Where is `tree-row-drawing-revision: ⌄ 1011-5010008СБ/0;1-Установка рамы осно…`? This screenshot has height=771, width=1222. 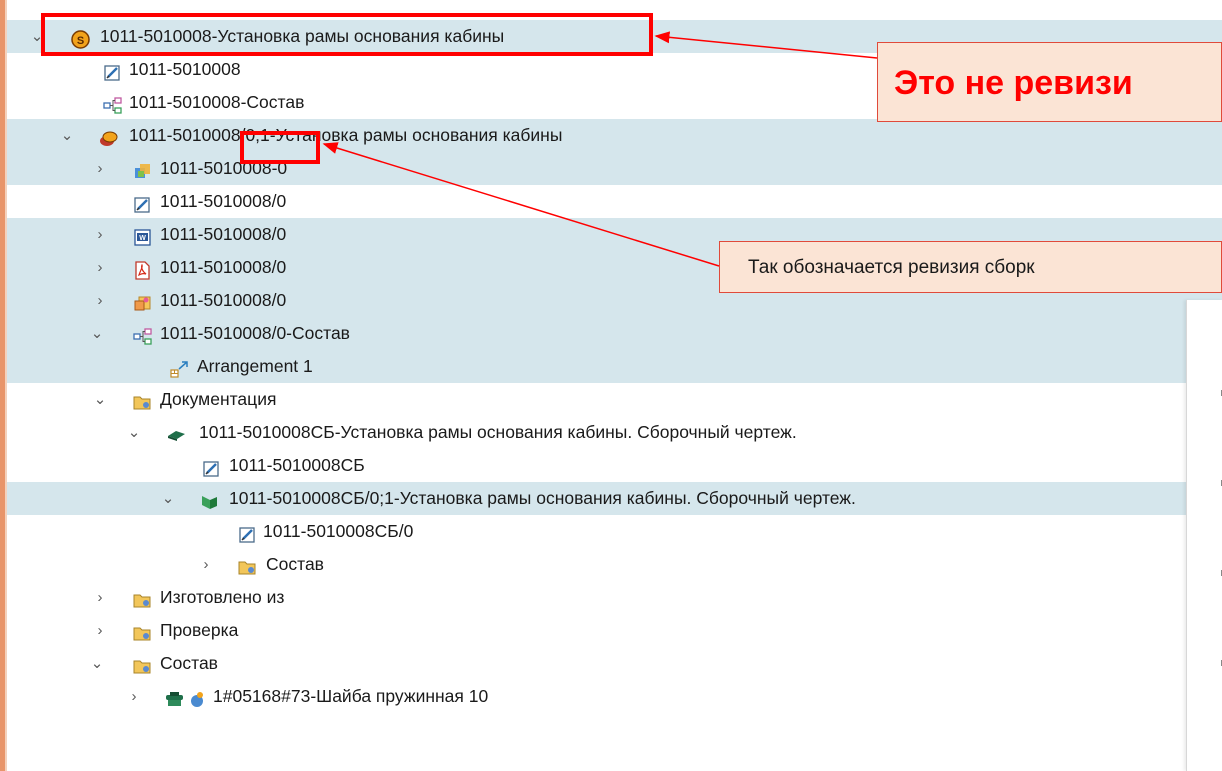 tree-row-drawing-revision: ⌄ 1011-5010008СБ/0;1-Установка рамы осно… is located at coordinates (614, 498).